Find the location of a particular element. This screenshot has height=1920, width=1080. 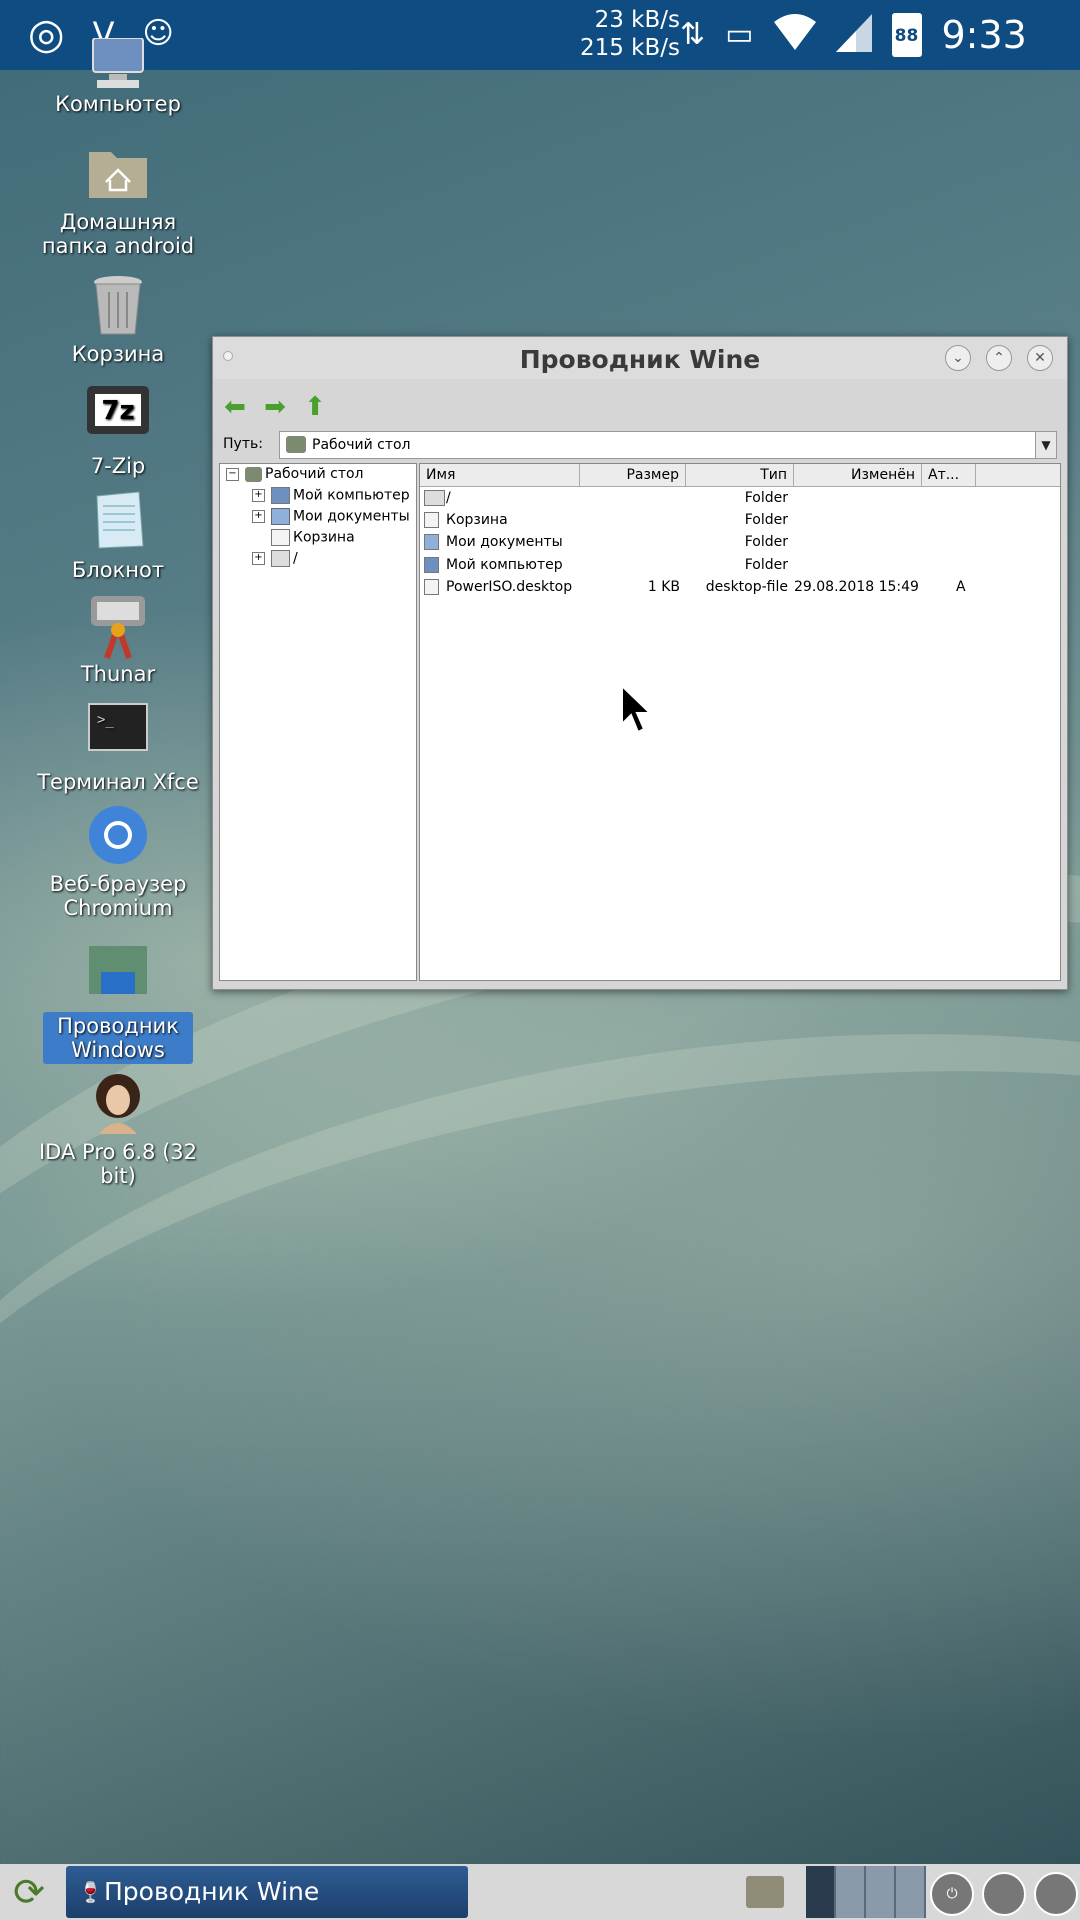

forward-arrow-icon: ➡ is located at coordinates (275, 407).